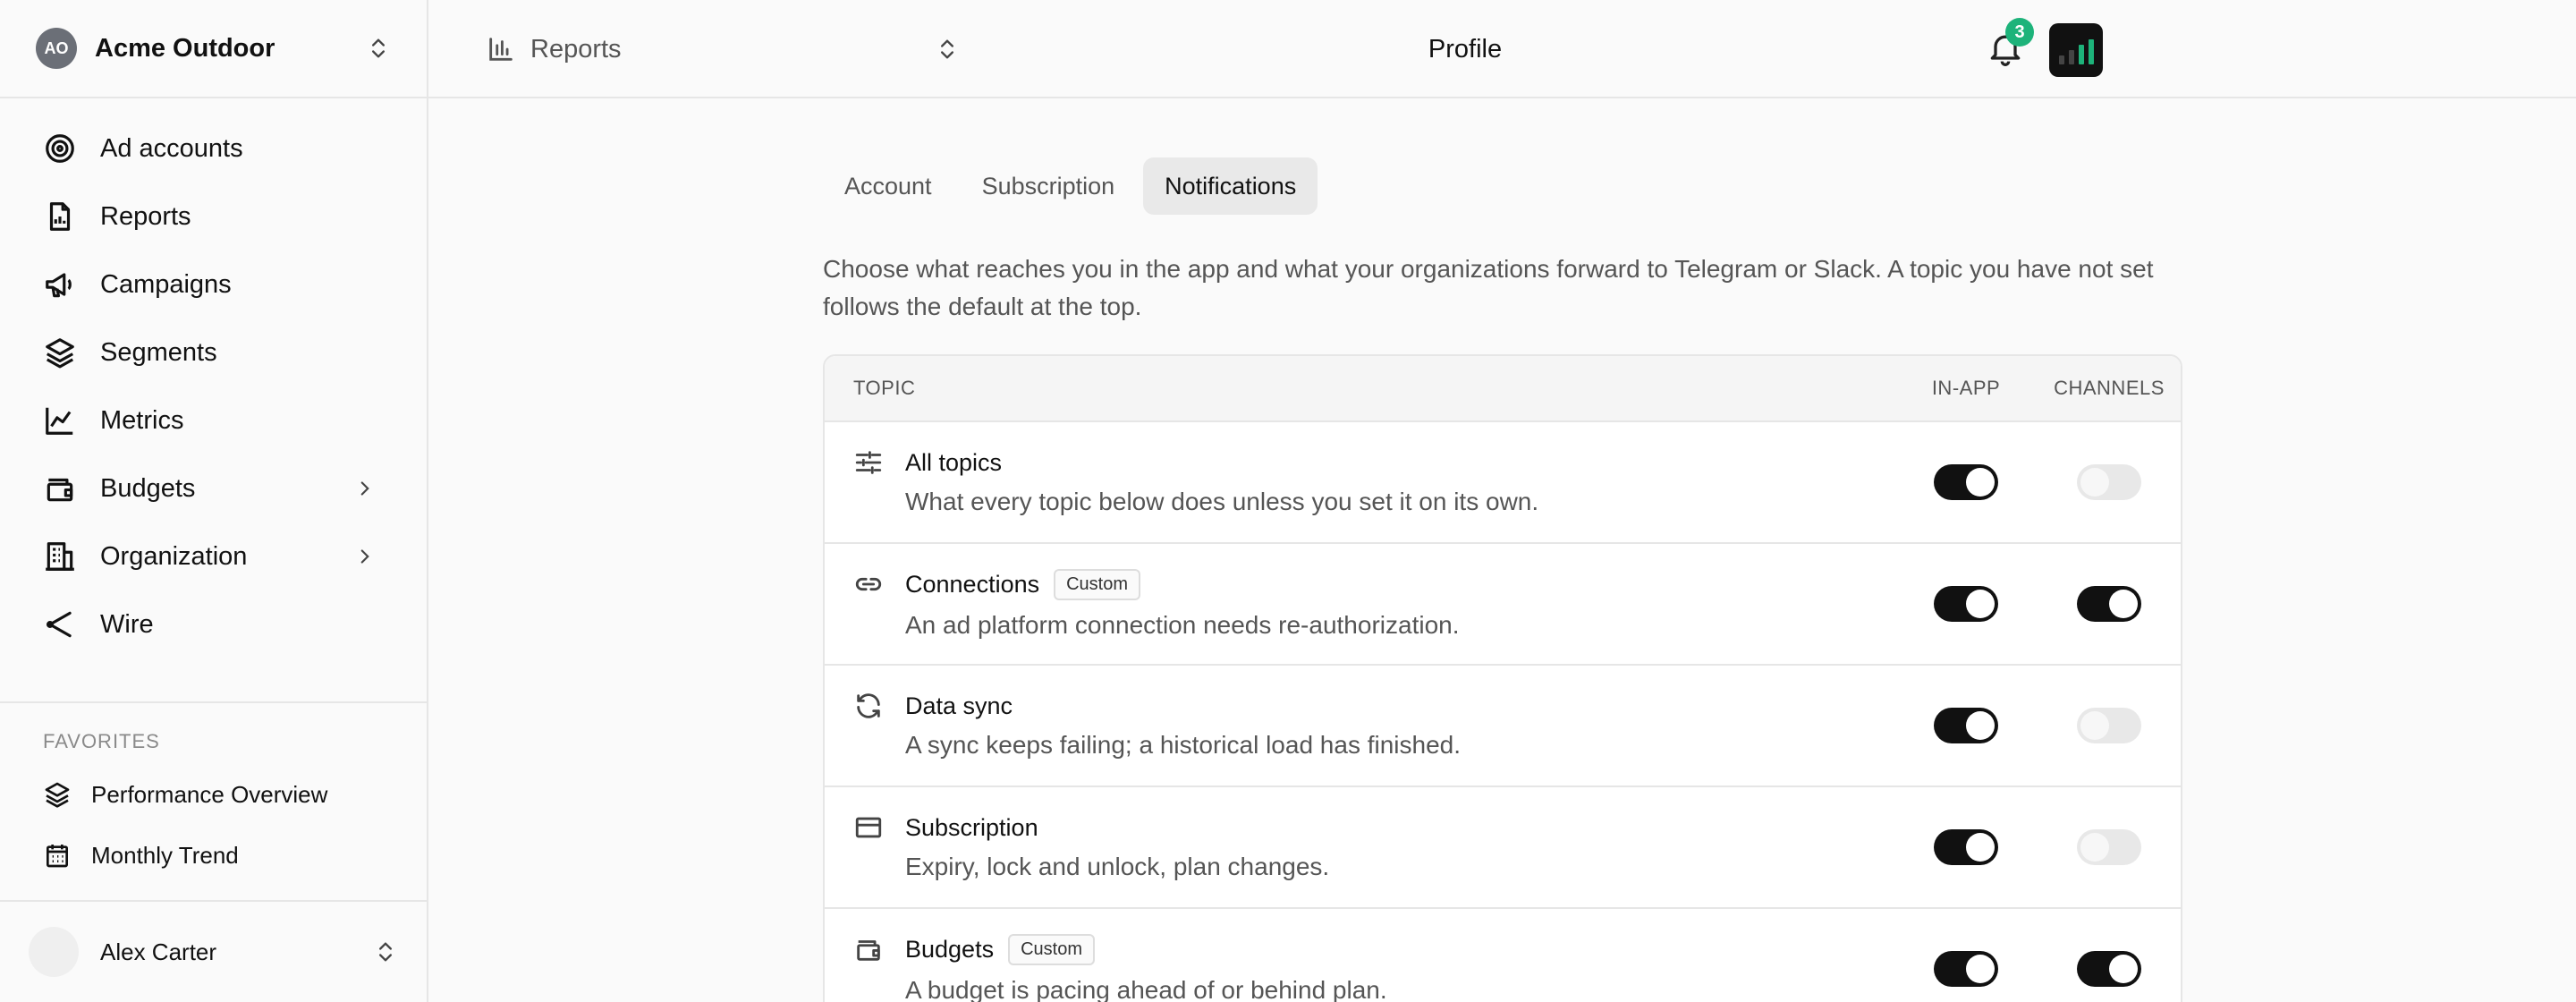  What do you see at coordinates (2076, 50) in the screenshot?
I see `app-logo` at bounding box center [2076, 50].